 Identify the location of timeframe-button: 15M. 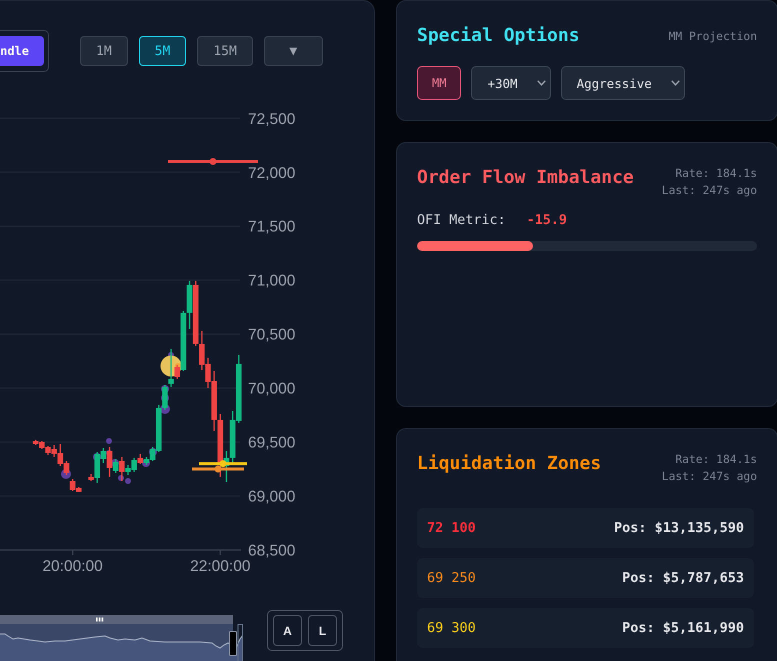
(225, 51).